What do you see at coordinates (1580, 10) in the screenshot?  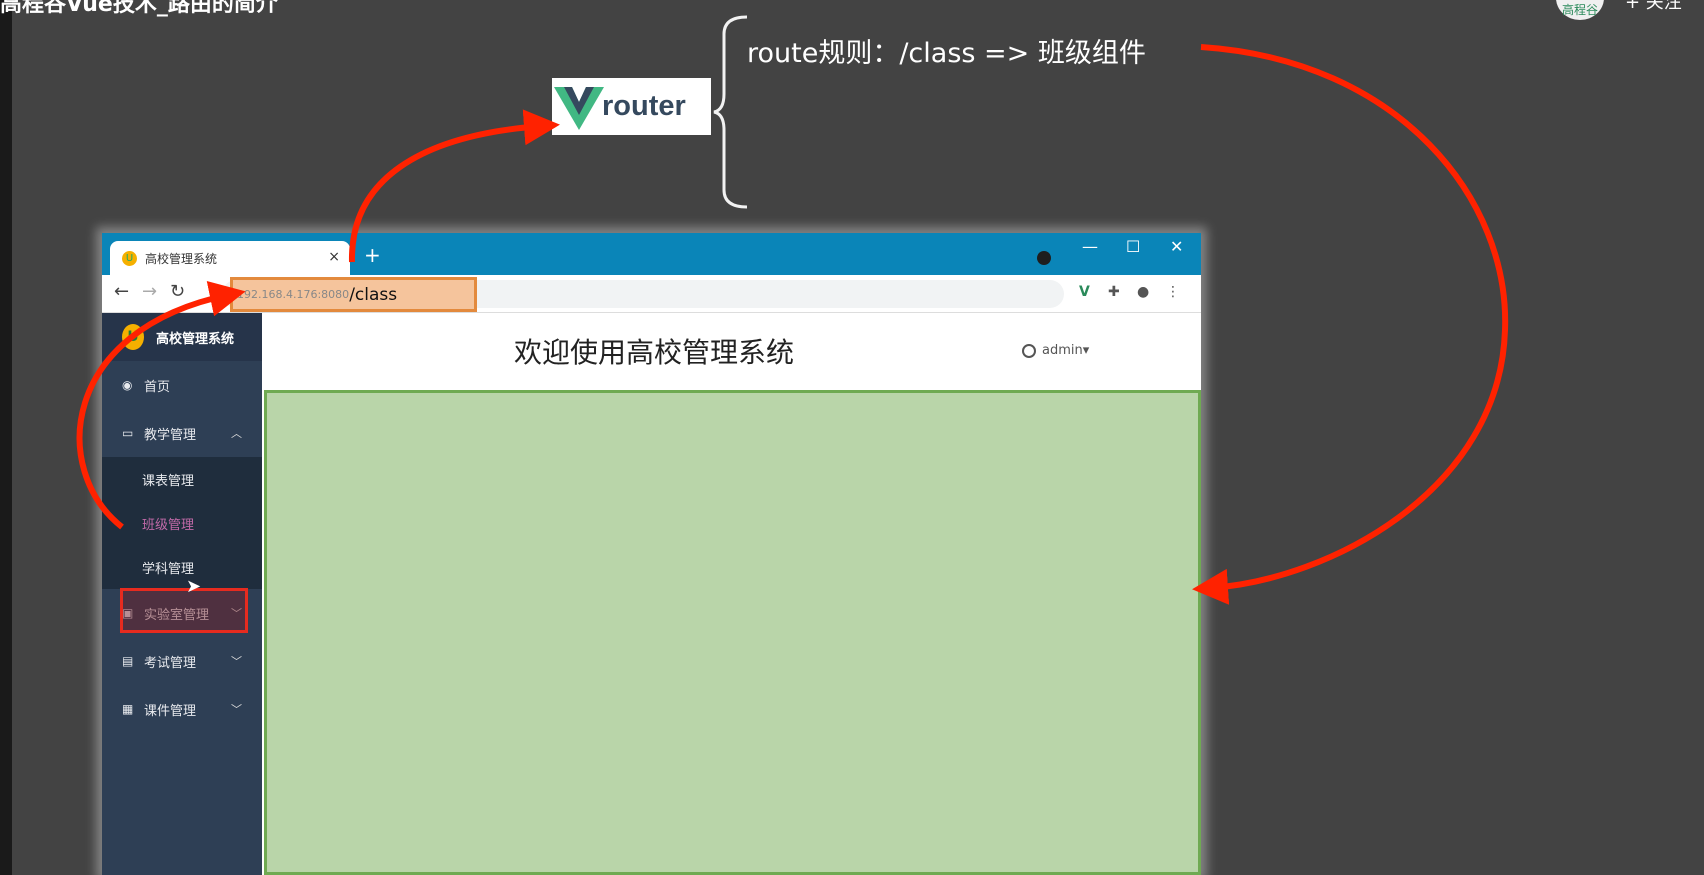 I see `avatar: 高程谷` at bounding box center [1580, 10].